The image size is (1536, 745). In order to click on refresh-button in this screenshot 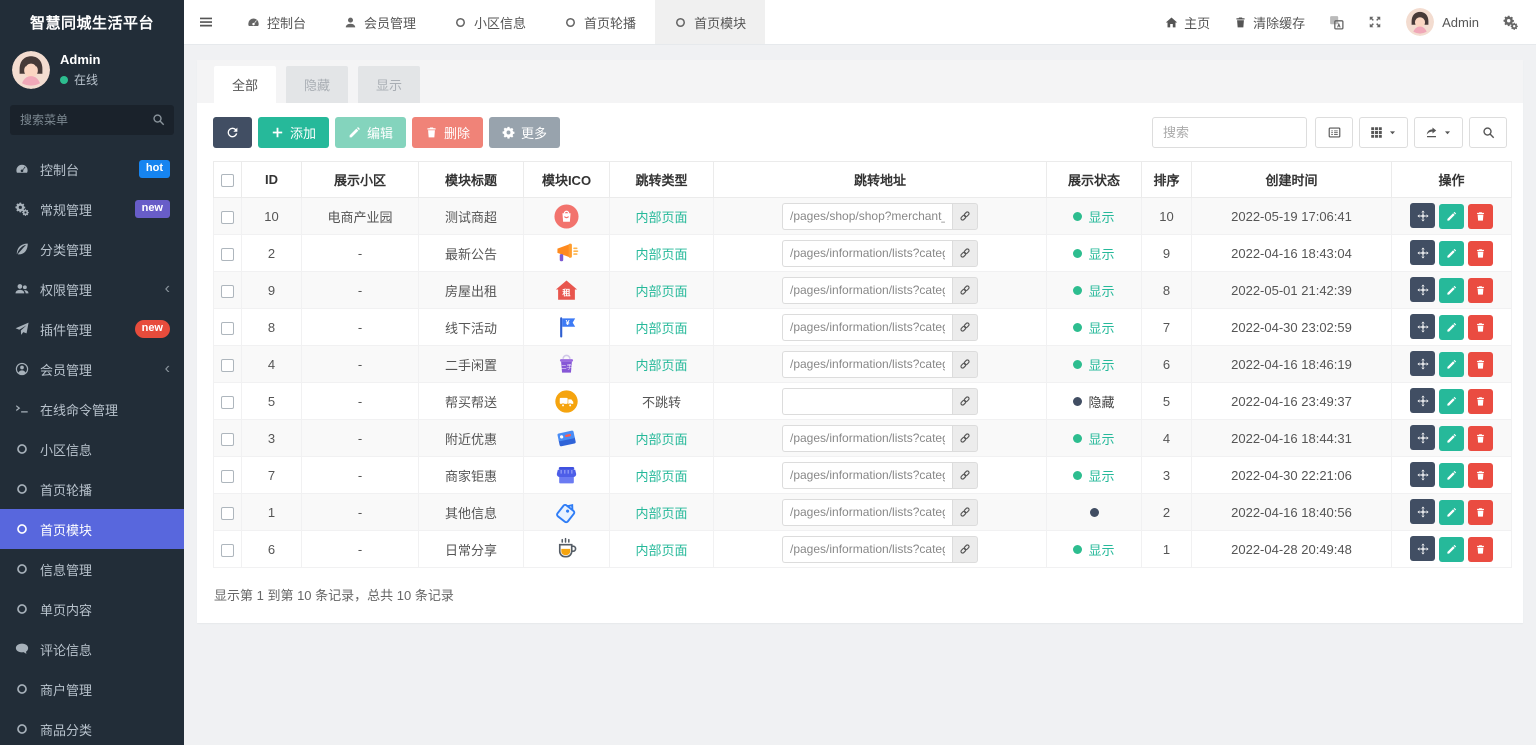, I will do `click(232, 132)`.